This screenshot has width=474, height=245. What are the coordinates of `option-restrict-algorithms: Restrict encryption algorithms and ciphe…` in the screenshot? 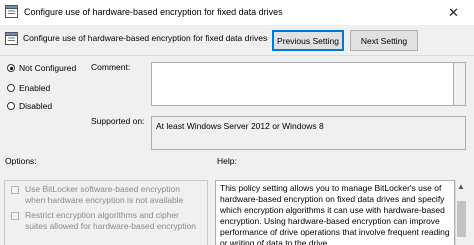 It's located at (106, 221).